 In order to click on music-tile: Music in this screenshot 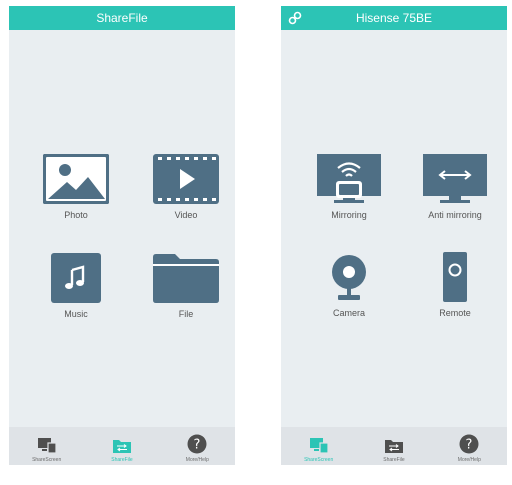, I will do `click(76, 286)`.